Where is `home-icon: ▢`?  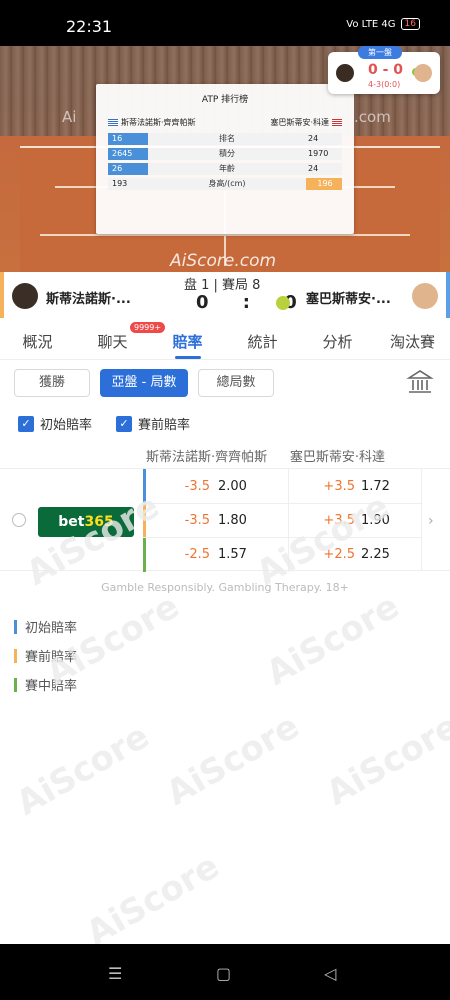
home-icon: ▢ is located at coordinates (223, 973).